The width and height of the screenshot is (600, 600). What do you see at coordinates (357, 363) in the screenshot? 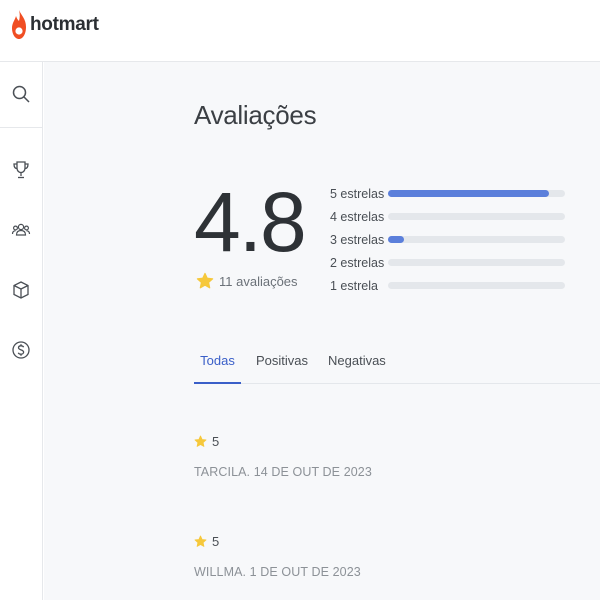
I see `tab-negativas: Negativas` at bounding box center [357, 363].